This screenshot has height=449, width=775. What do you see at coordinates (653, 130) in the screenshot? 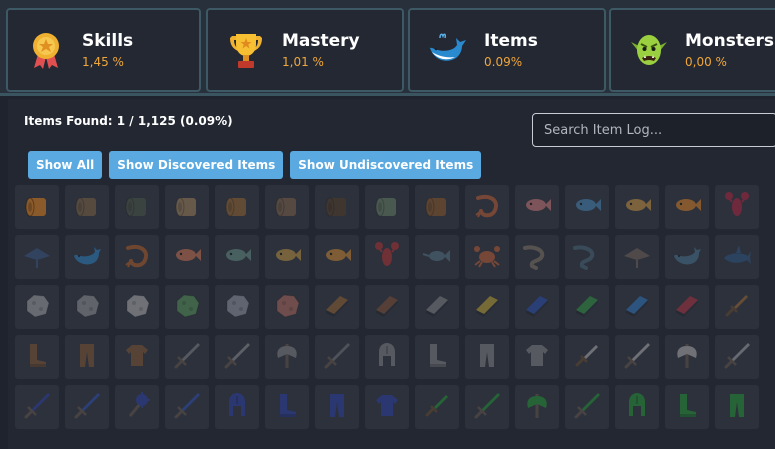
I see `search-input` at bounding box center [653, 130].